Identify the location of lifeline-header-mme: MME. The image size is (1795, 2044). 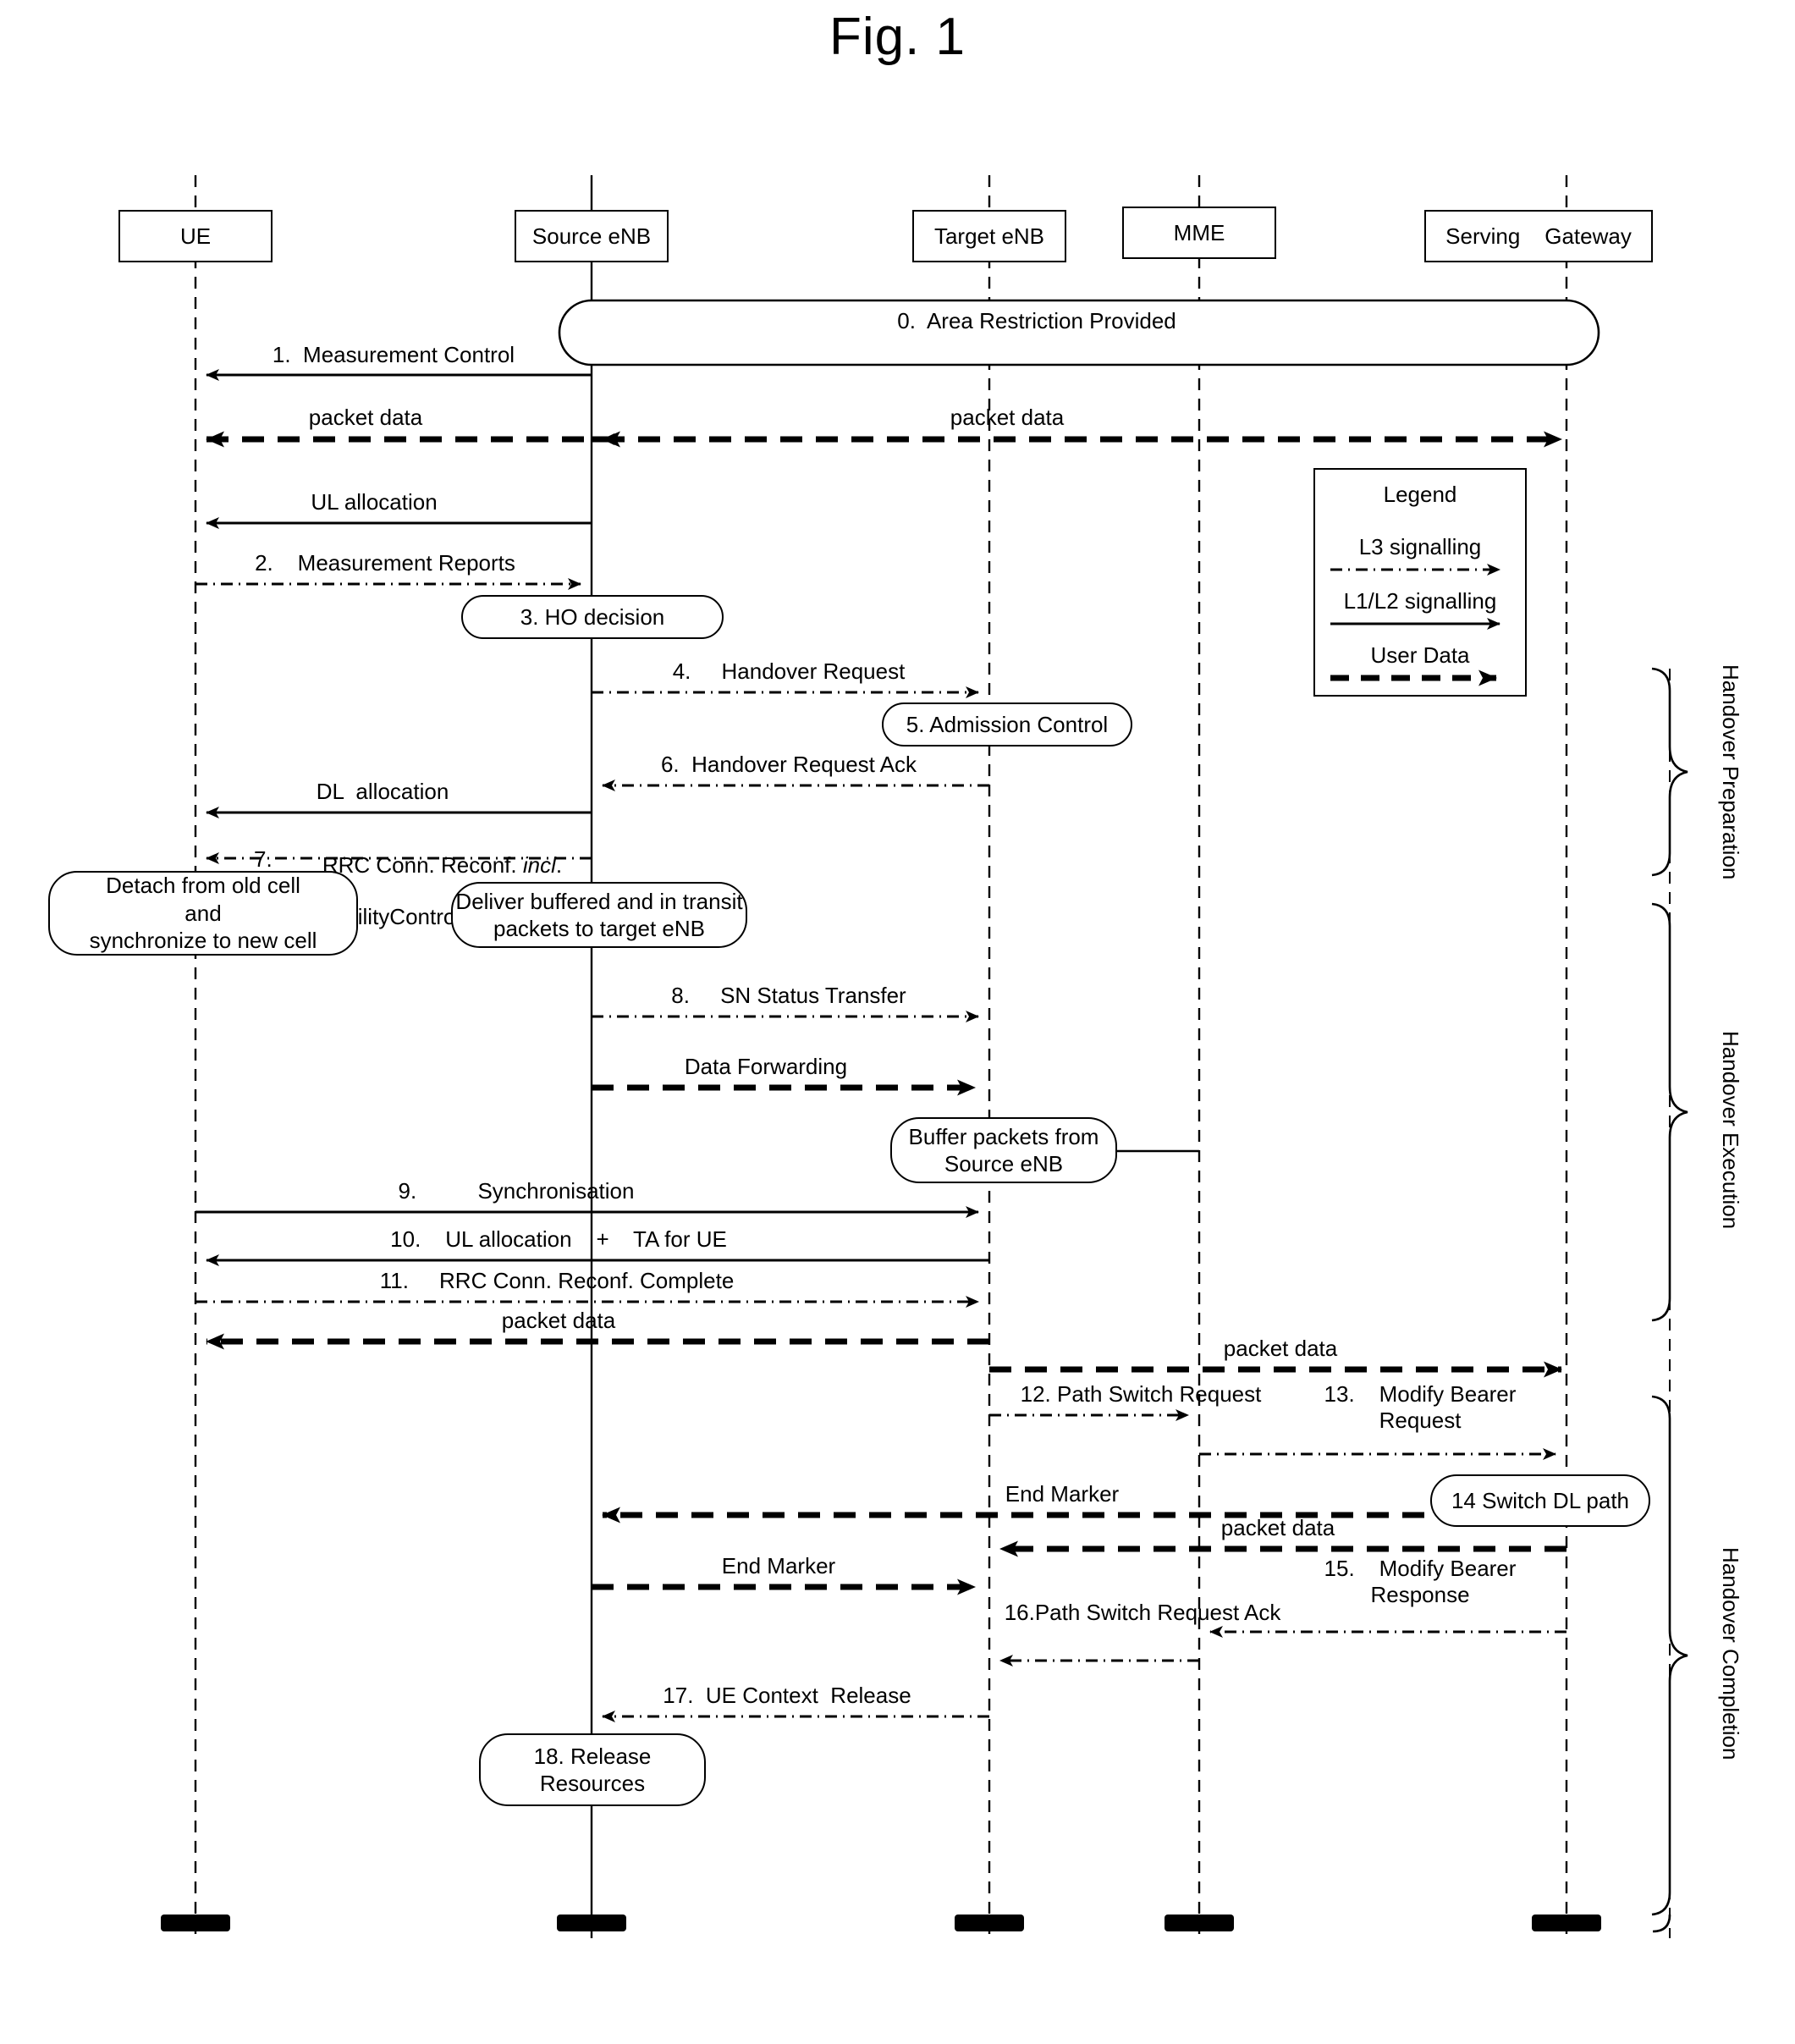
(1199, 233).